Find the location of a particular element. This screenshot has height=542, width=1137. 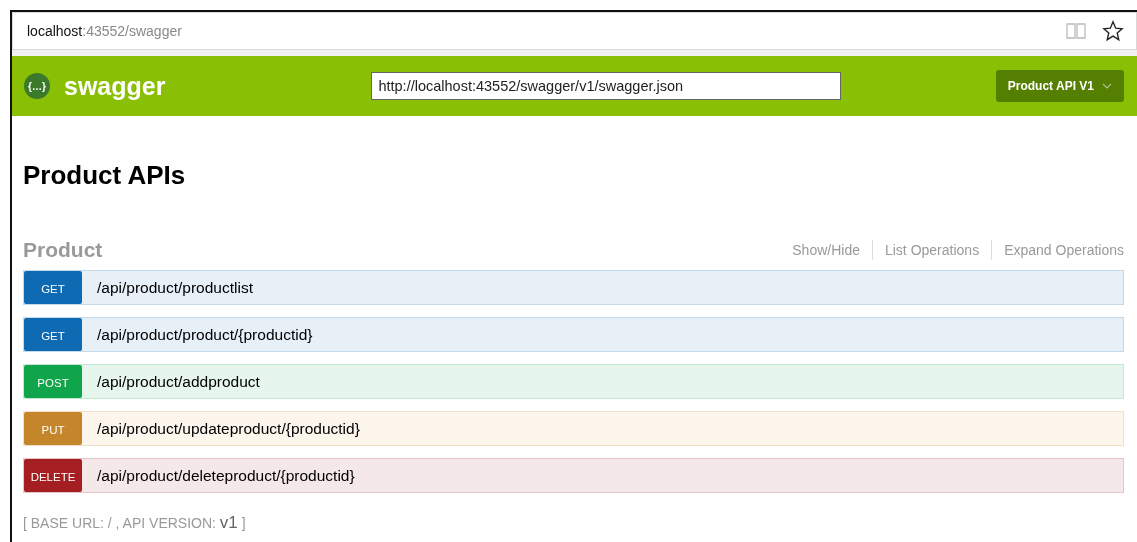

method-badge: PUT is located at coordinates (53, 428).